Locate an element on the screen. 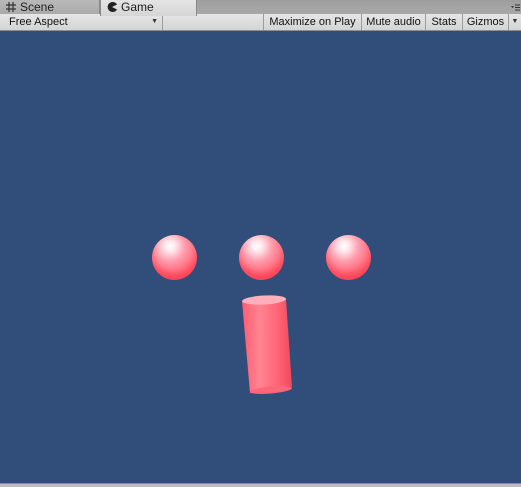 The image size is (521, 487). sphere-middle is located at coordinates (261, 257).